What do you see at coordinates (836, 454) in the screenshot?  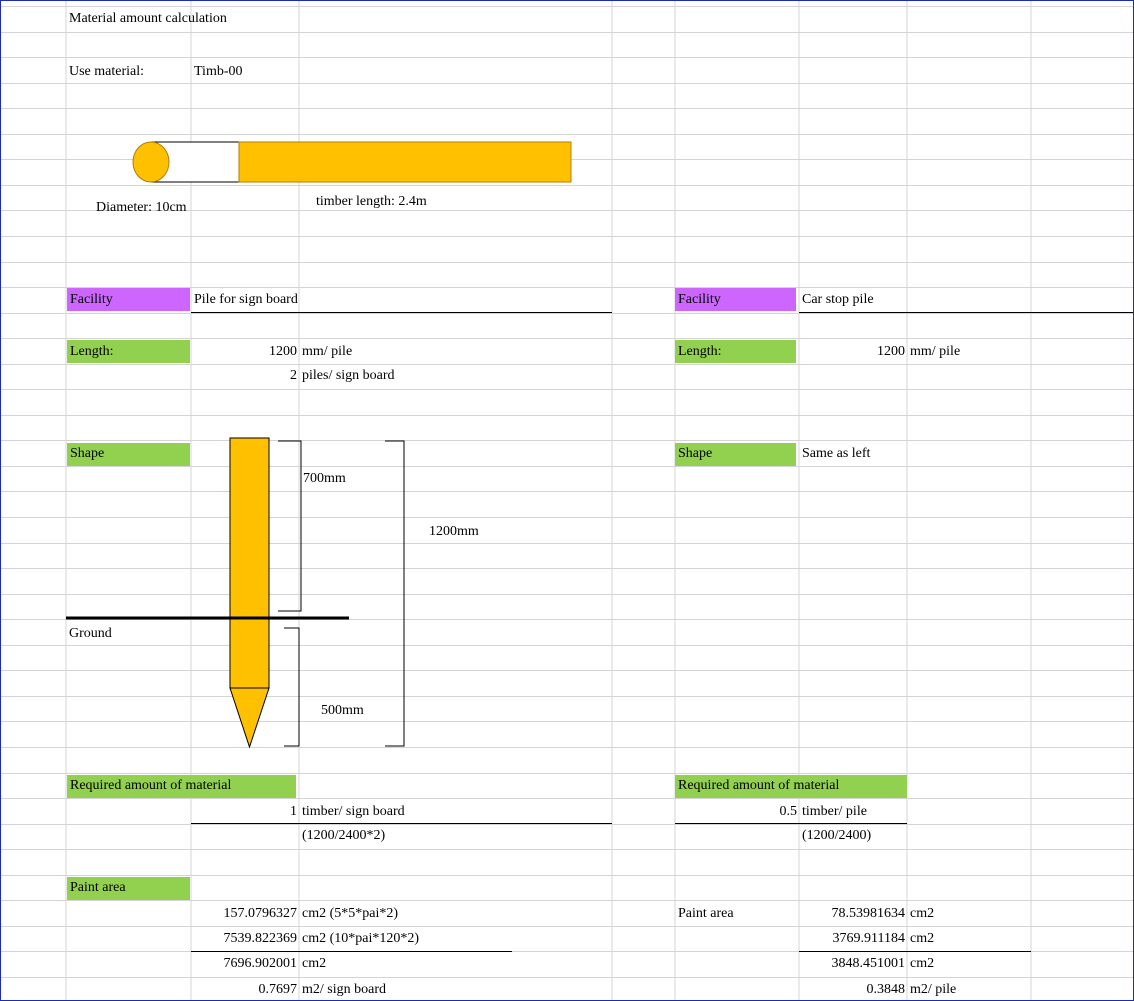 I see `right-shape-value: Same as left` at bounding box center [836, 454].